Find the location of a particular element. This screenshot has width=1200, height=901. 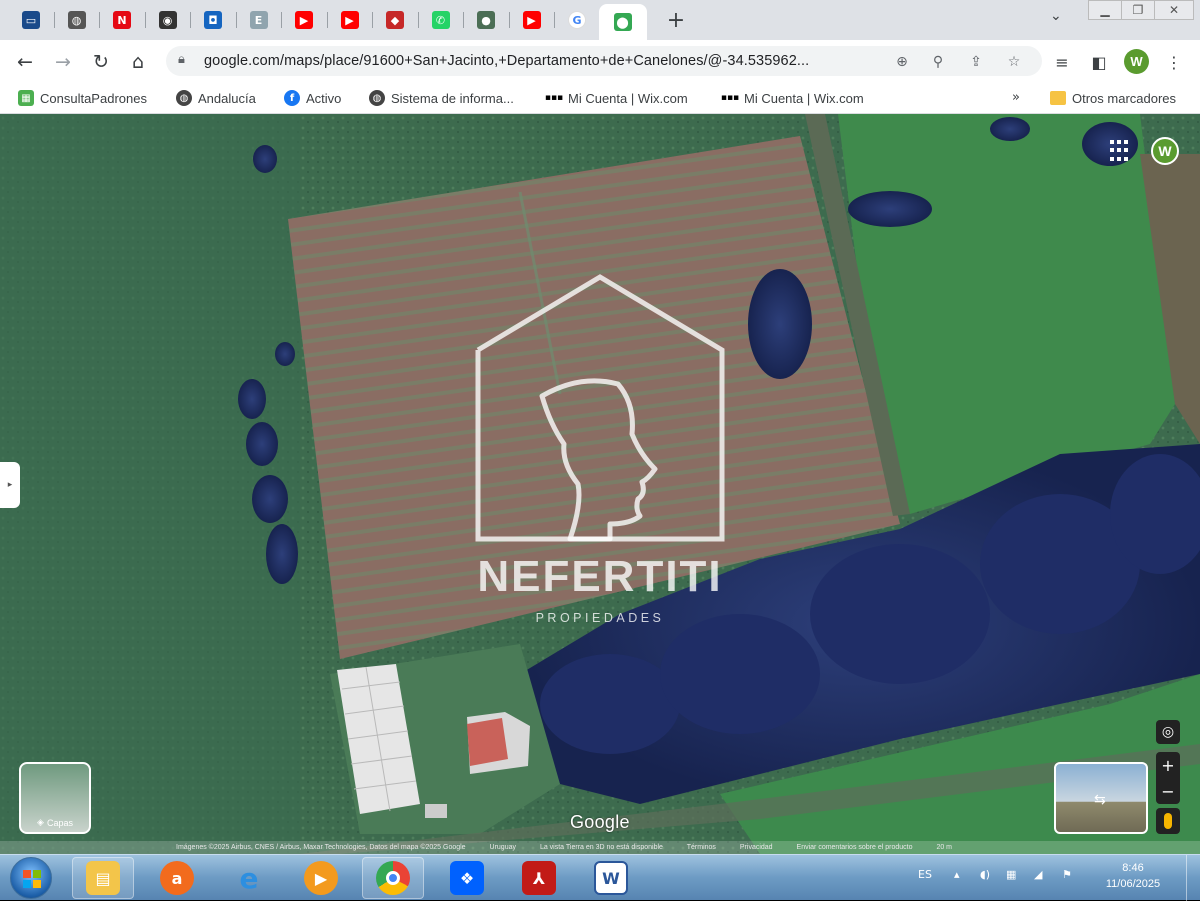

other-bookmarks-folder: Otros marcadores is located at coordinates (1113, 98).